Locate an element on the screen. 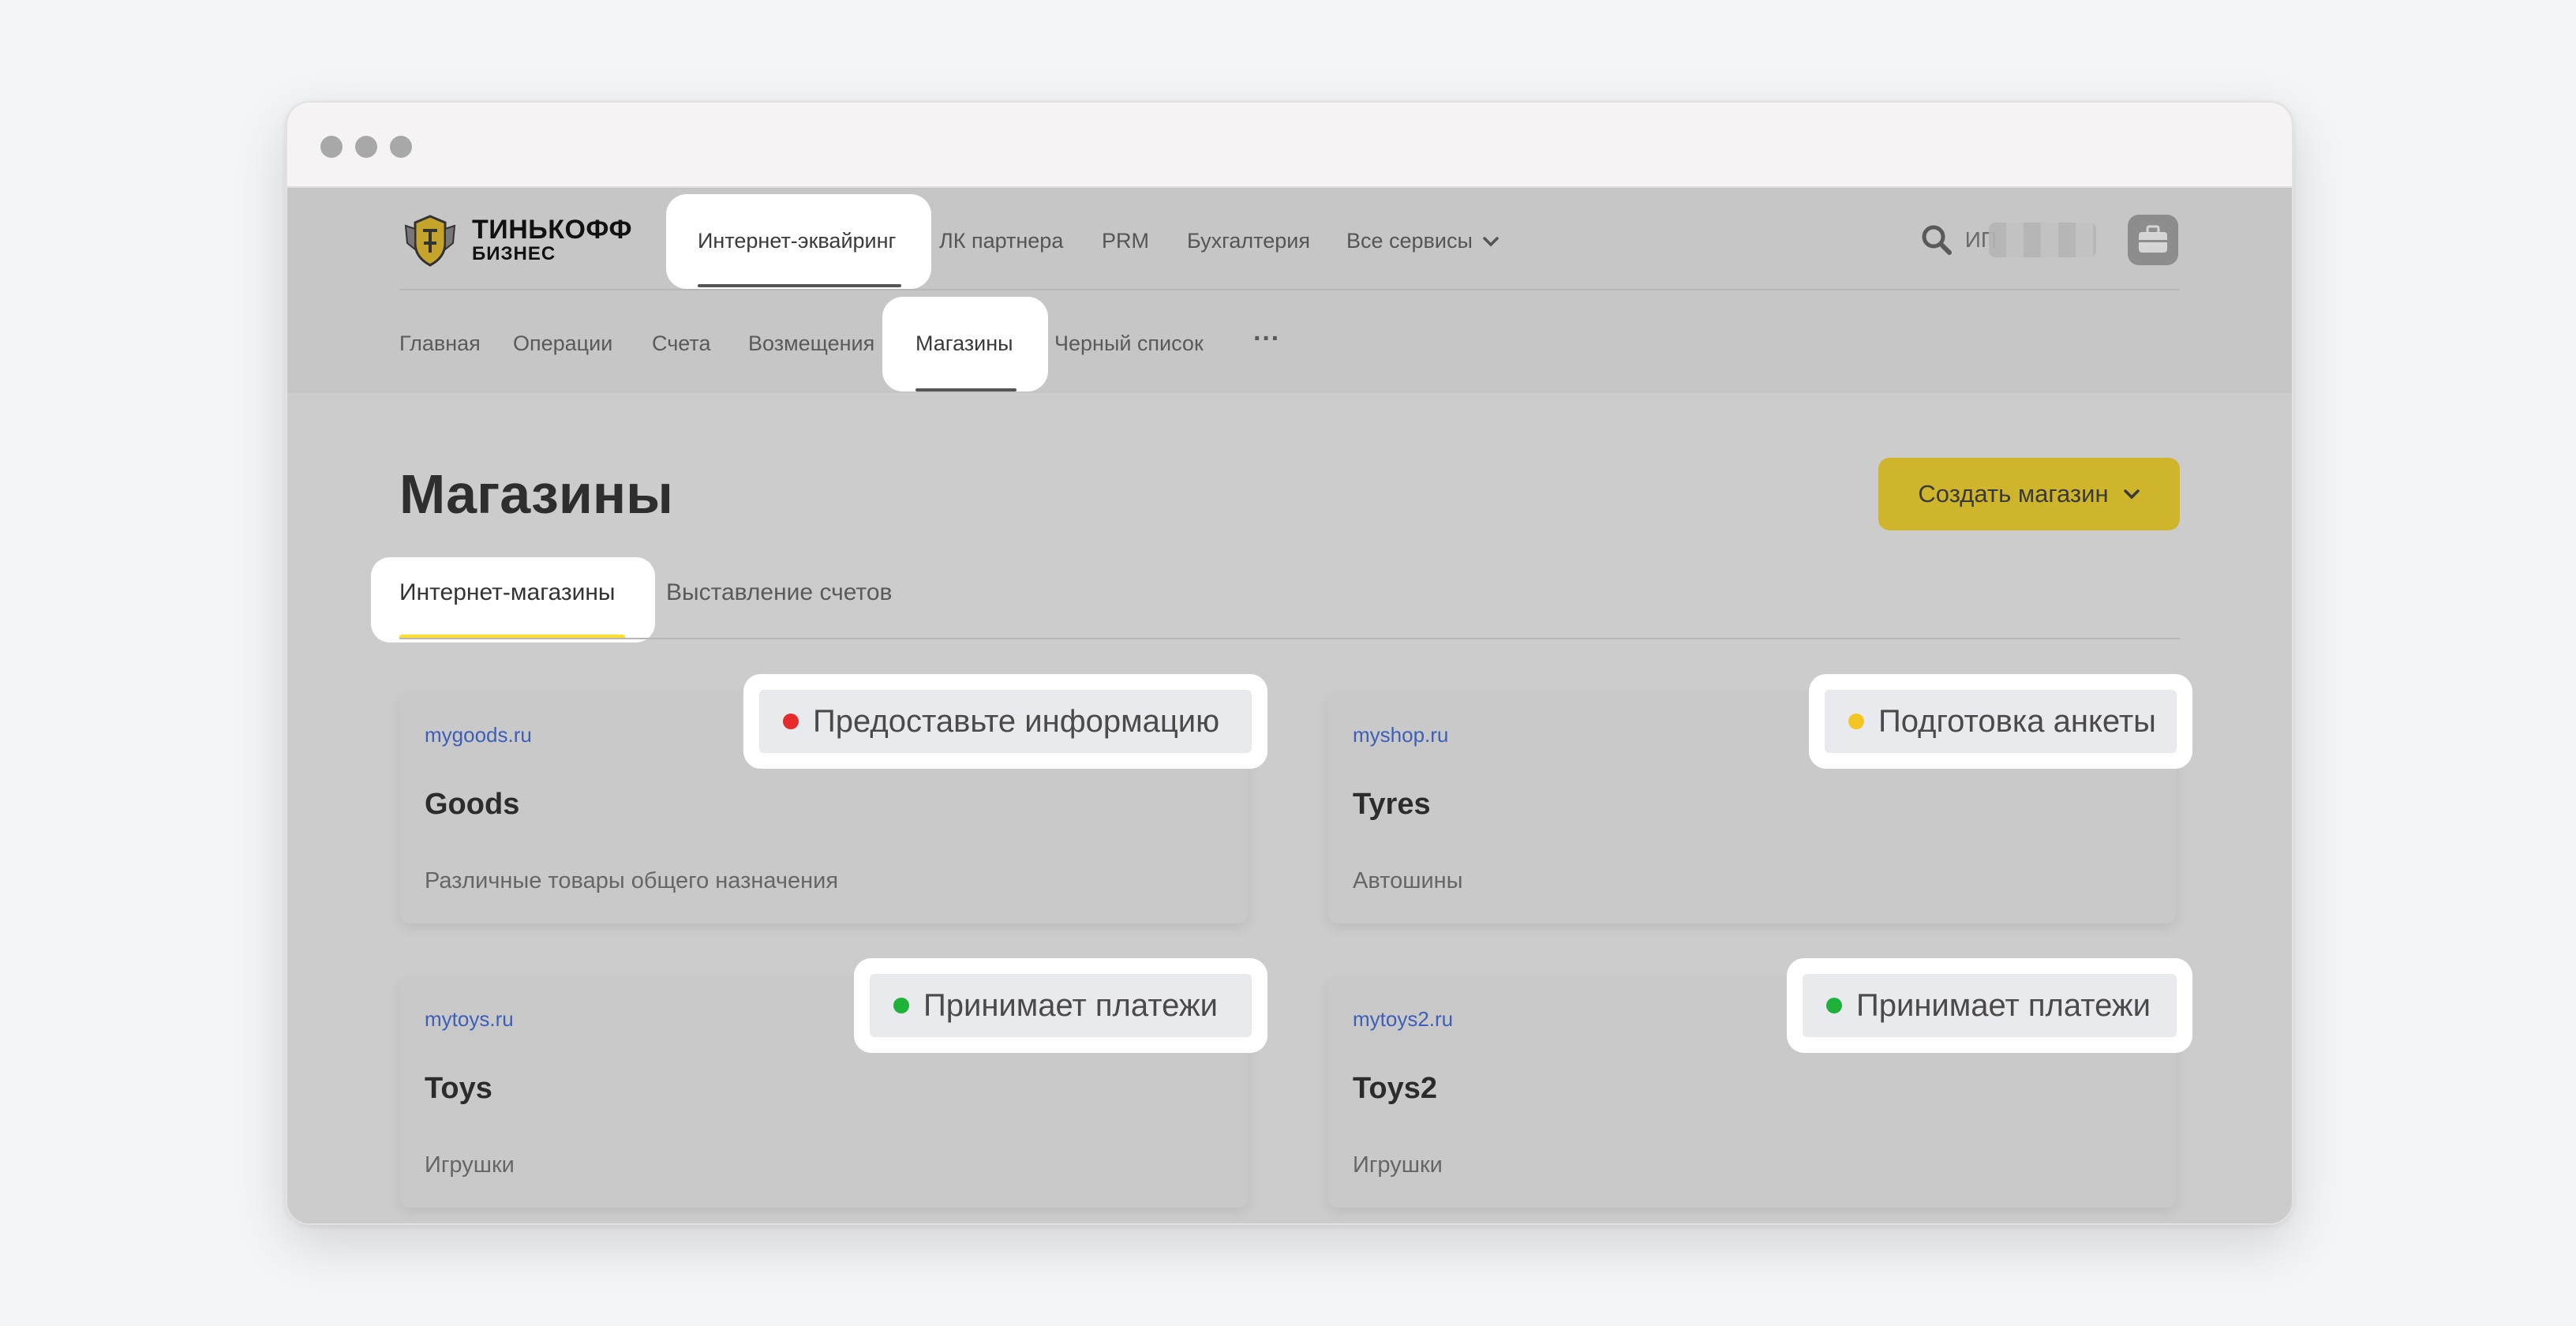 This screenshot has height=1326, width=2576. search-icon is located at coordinates (1936, 240).